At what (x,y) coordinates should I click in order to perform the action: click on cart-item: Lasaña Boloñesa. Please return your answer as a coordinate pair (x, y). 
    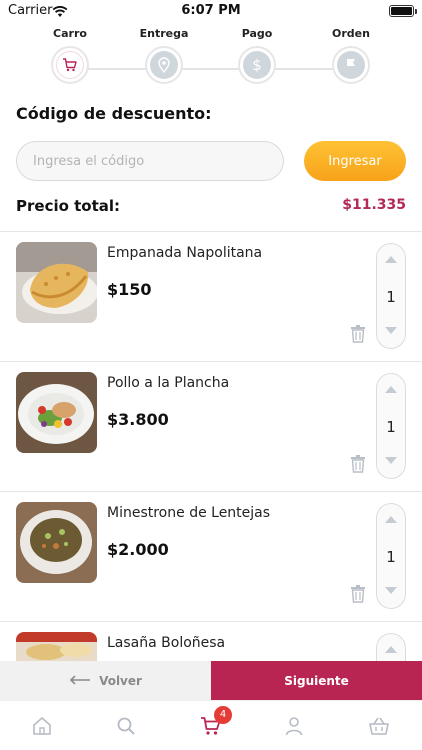
    Looking at the image, I should click on (211, 641).